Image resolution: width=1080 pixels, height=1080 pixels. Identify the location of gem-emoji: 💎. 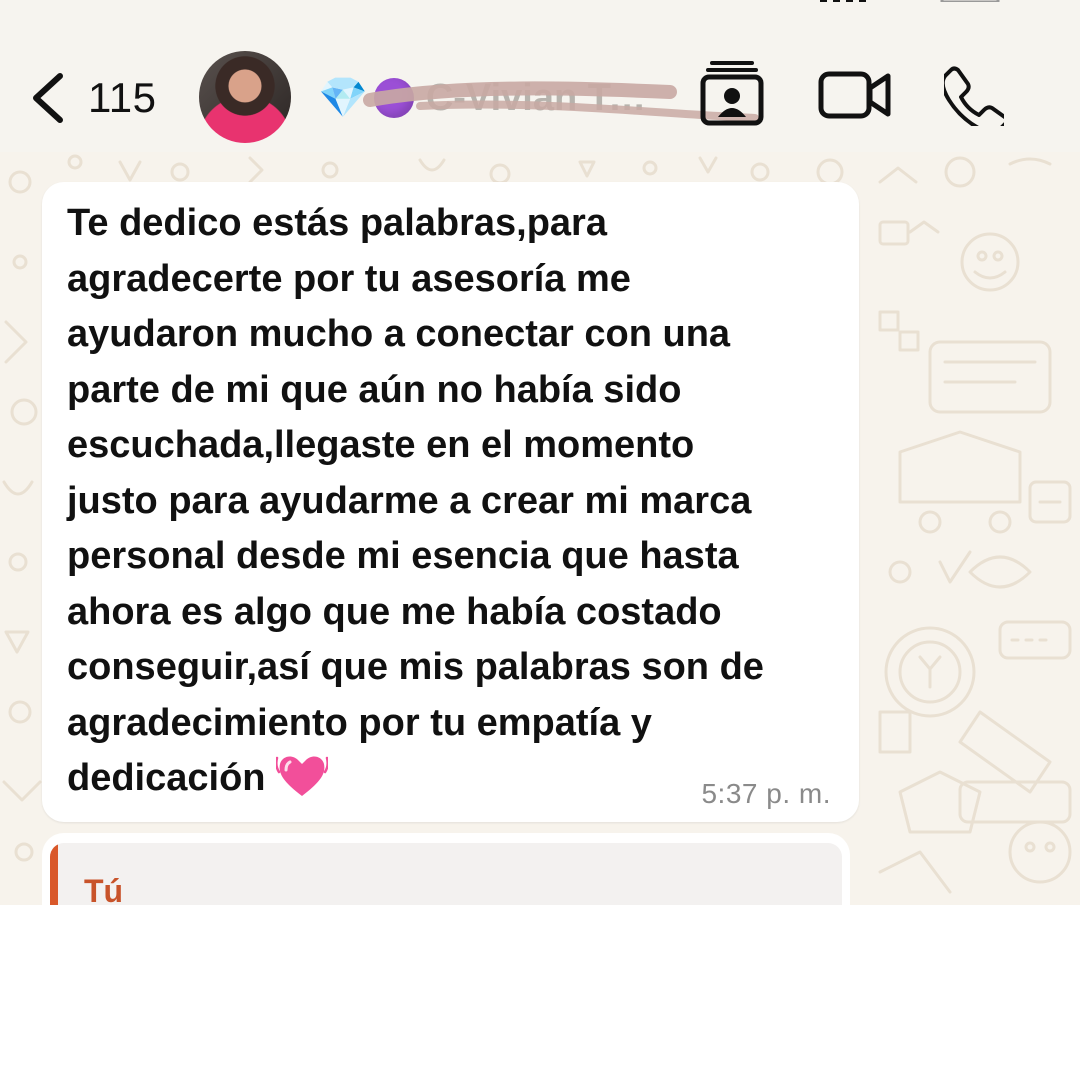
(343, 98).